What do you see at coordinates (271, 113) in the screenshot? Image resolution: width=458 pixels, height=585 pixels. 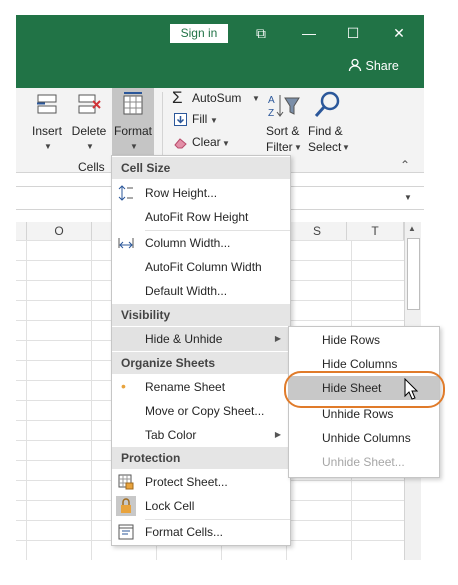 I see `svg-text: Z` at bounding box center [271, 113].